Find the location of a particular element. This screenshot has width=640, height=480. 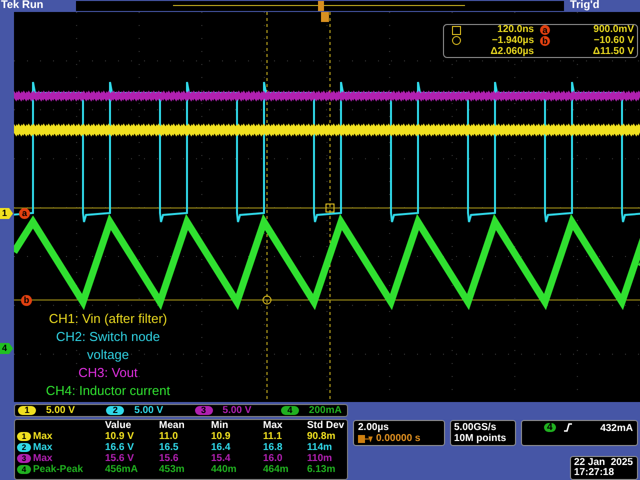

column-header: Min is located at coordinates (220, 425).